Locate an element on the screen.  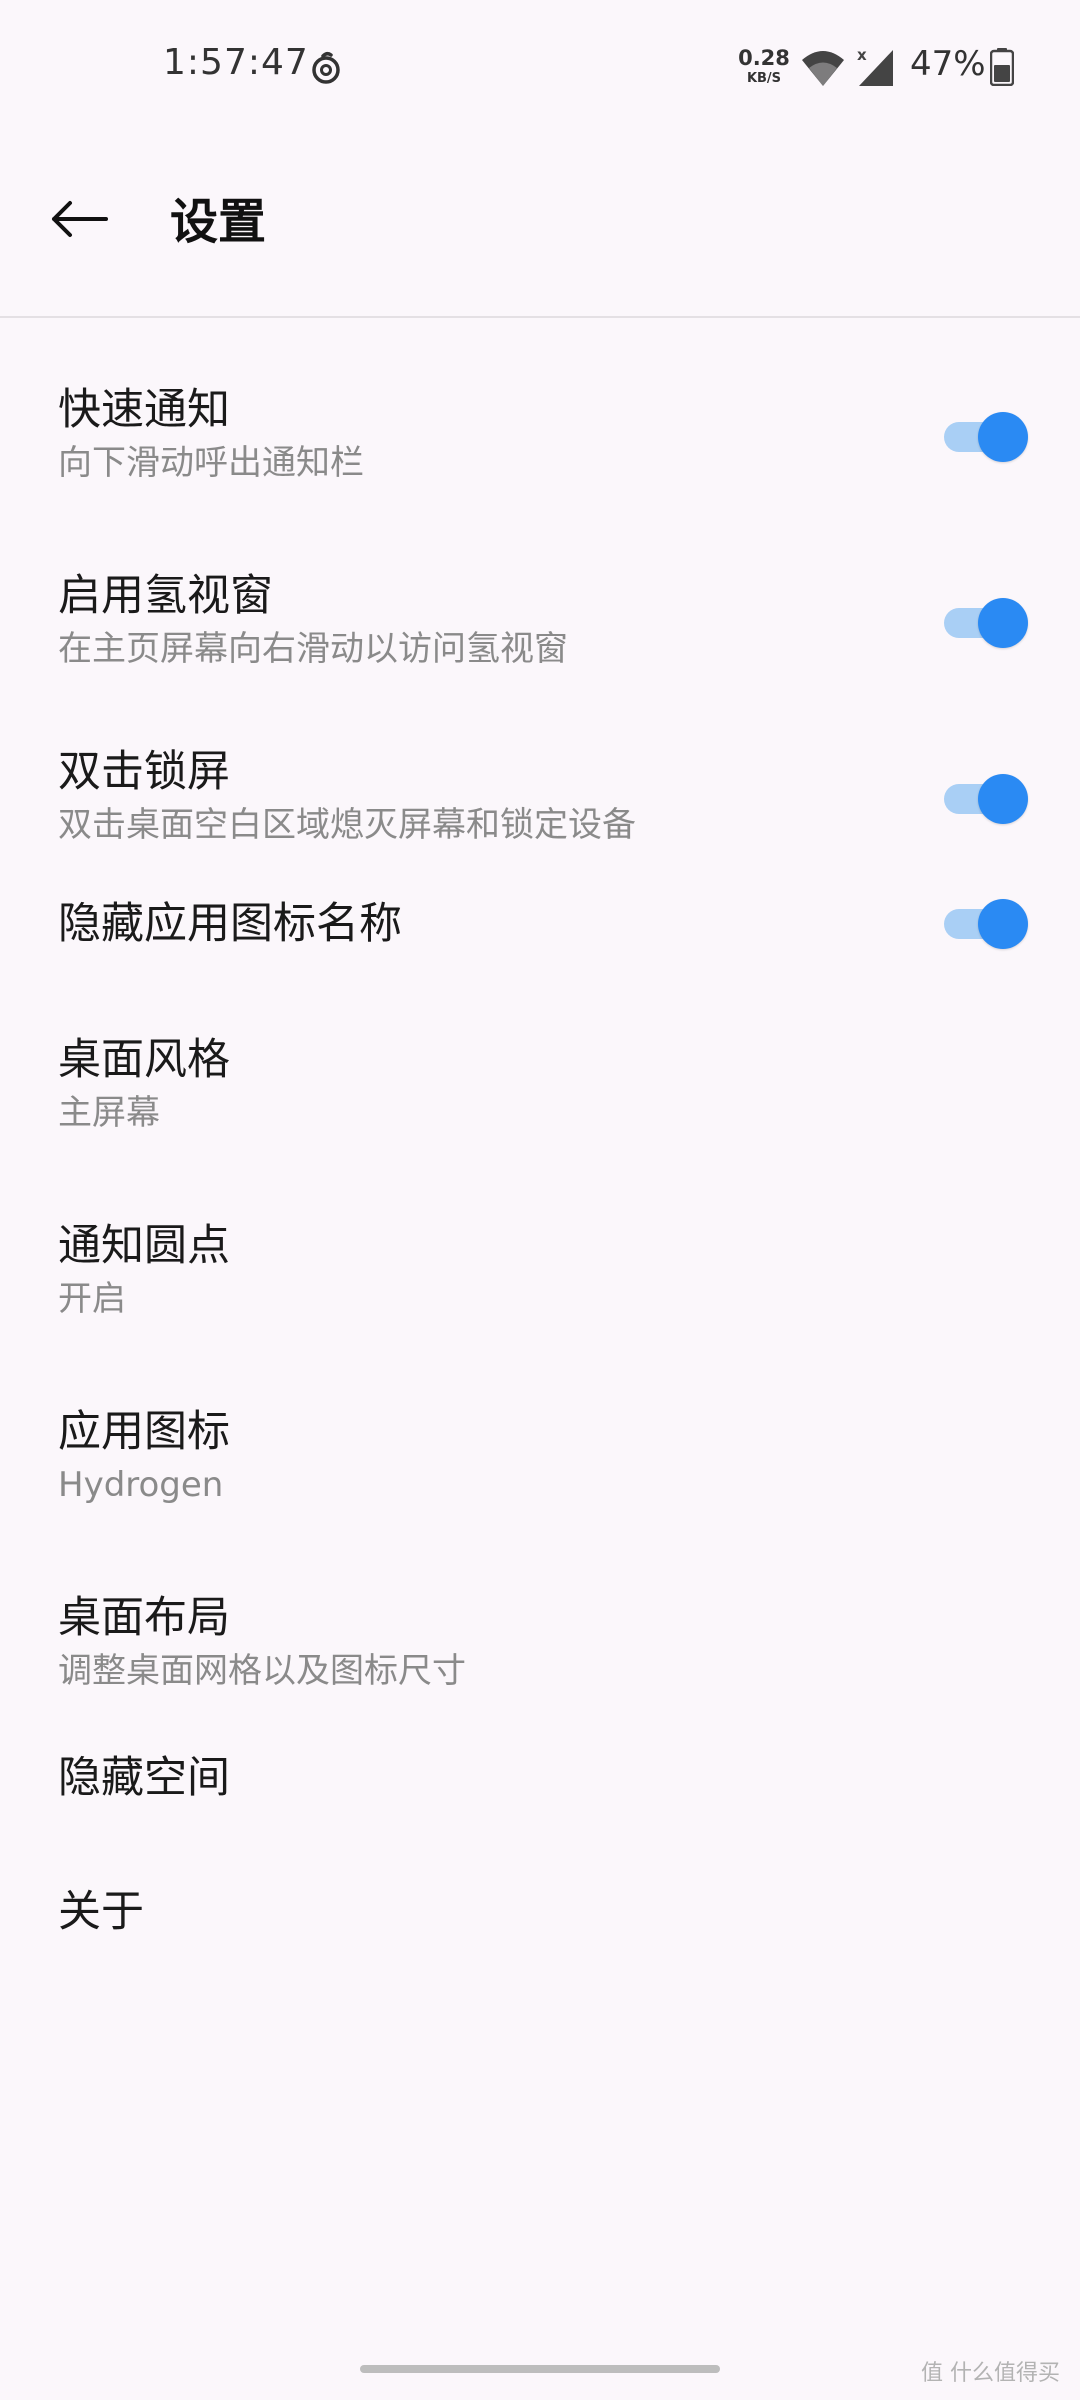
setting-title: 快速通知 is located at coordinates (144, 410).